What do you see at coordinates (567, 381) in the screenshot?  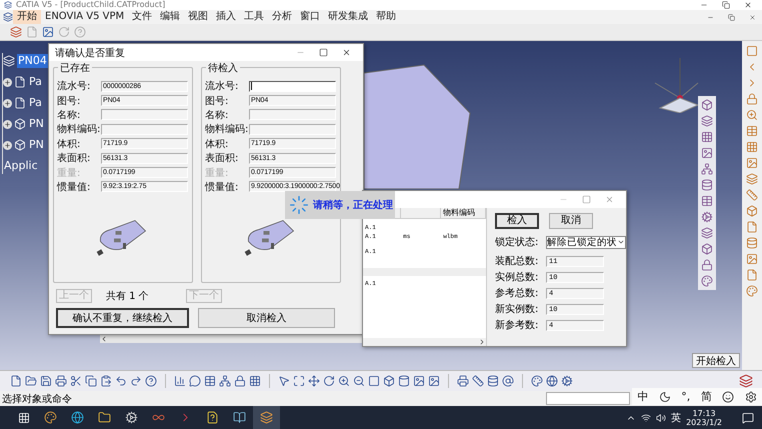 I see `cog-icon` at bounding box center [567, 381].